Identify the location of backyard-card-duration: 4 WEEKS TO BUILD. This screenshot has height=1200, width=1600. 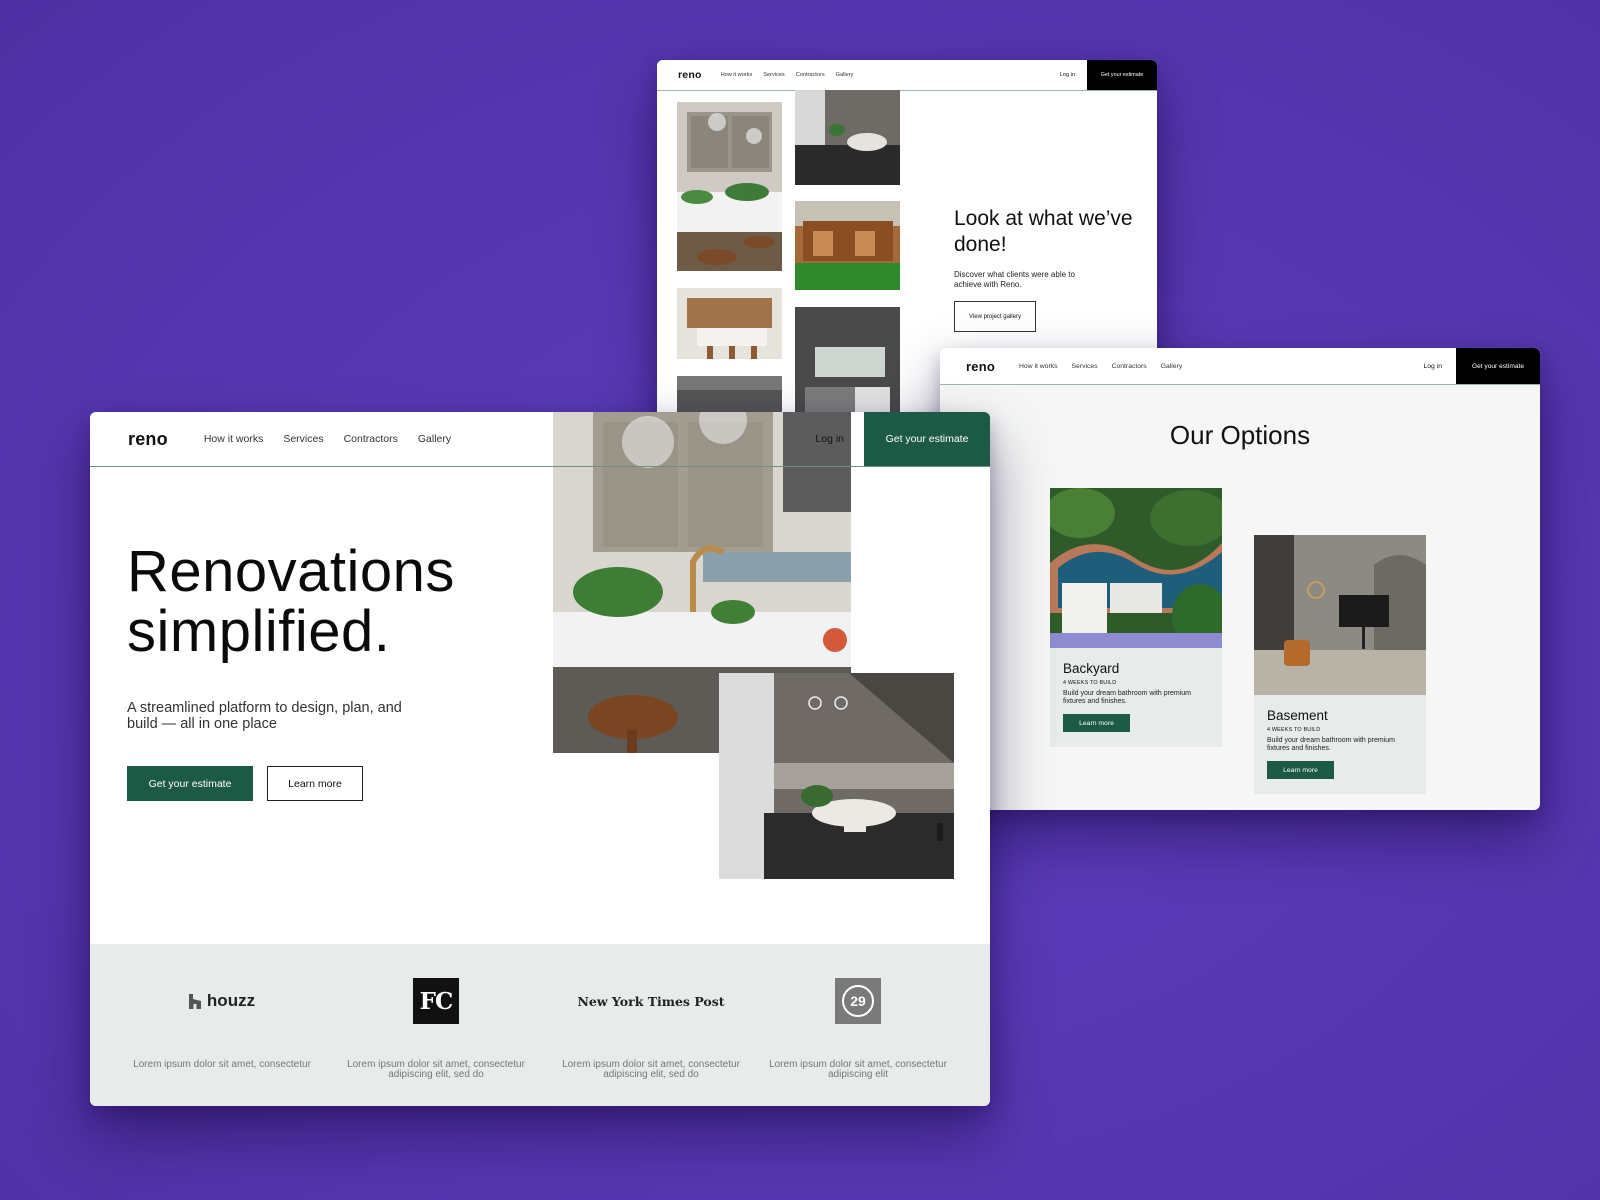
(1090, 683).